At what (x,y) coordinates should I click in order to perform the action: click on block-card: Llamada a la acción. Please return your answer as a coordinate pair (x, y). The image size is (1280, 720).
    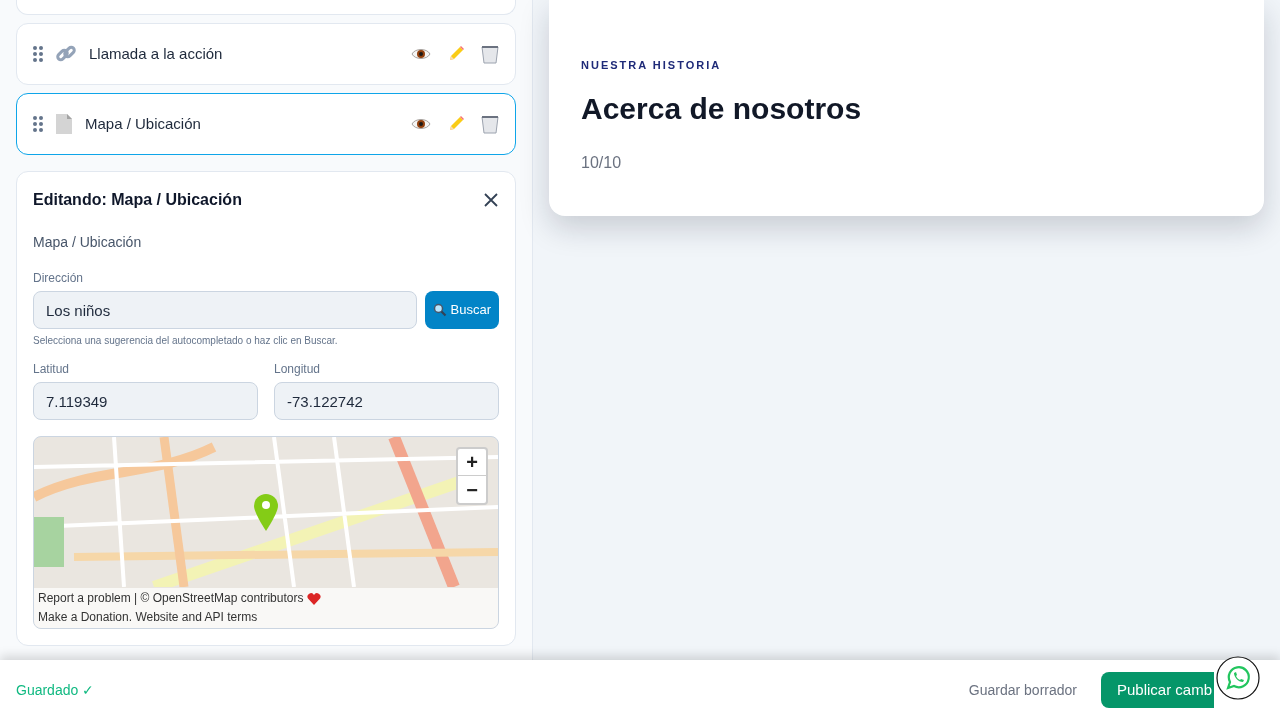
    Looking at the image, I should click on (266, 54).